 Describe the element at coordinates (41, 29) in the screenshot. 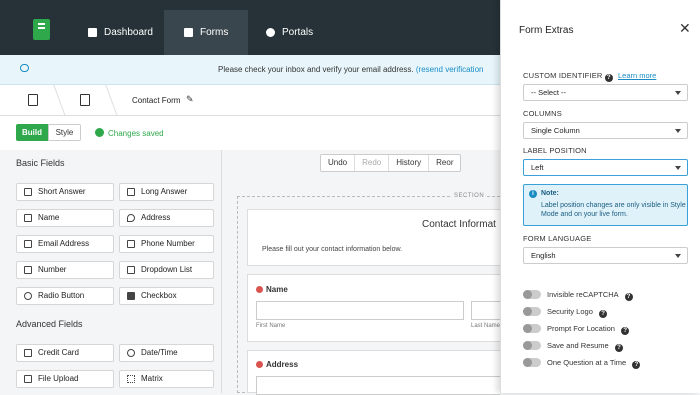

I see `app-logo-icon` at that location.